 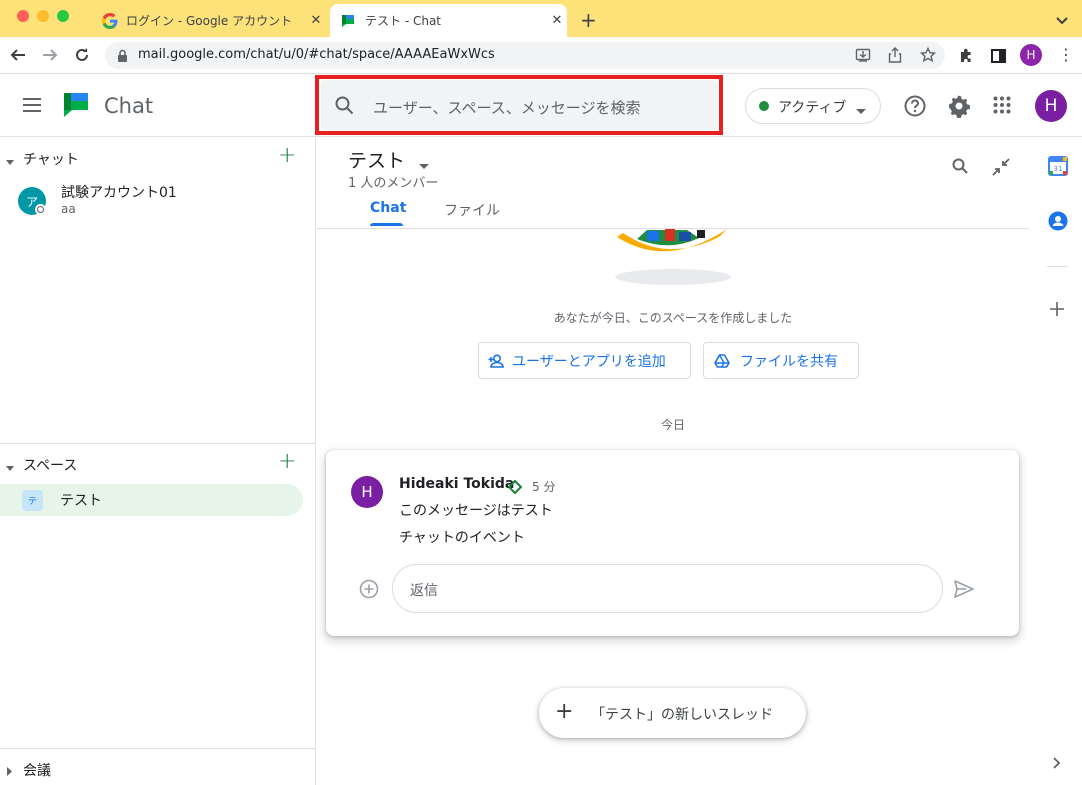 What do you see at coordinates (1057, 763) in the screenshot?
I see `expand-panel-chevron-icon` at bounding box center [1057, 763].